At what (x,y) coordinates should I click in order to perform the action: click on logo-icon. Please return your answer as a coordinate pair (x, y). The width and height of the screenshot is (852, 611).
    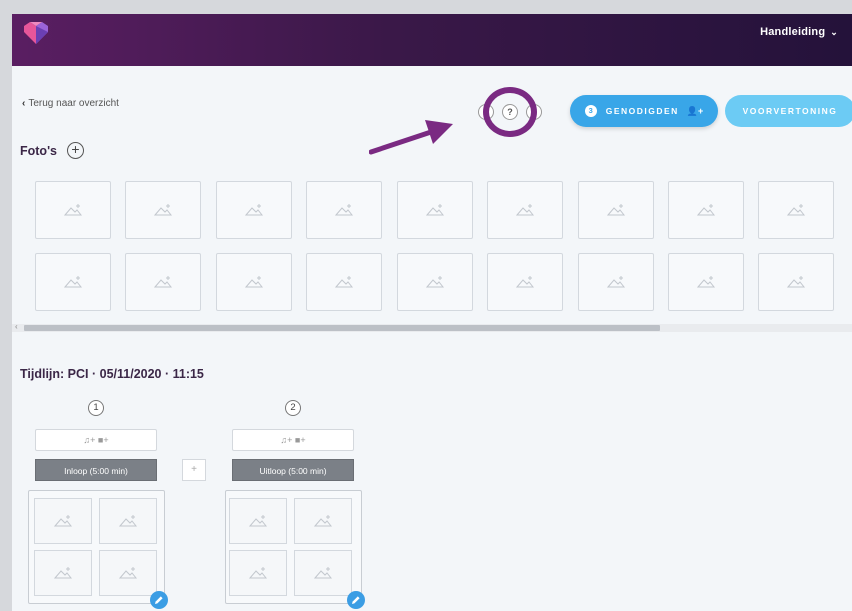
    Looking at the image, I should click on (36, 33).